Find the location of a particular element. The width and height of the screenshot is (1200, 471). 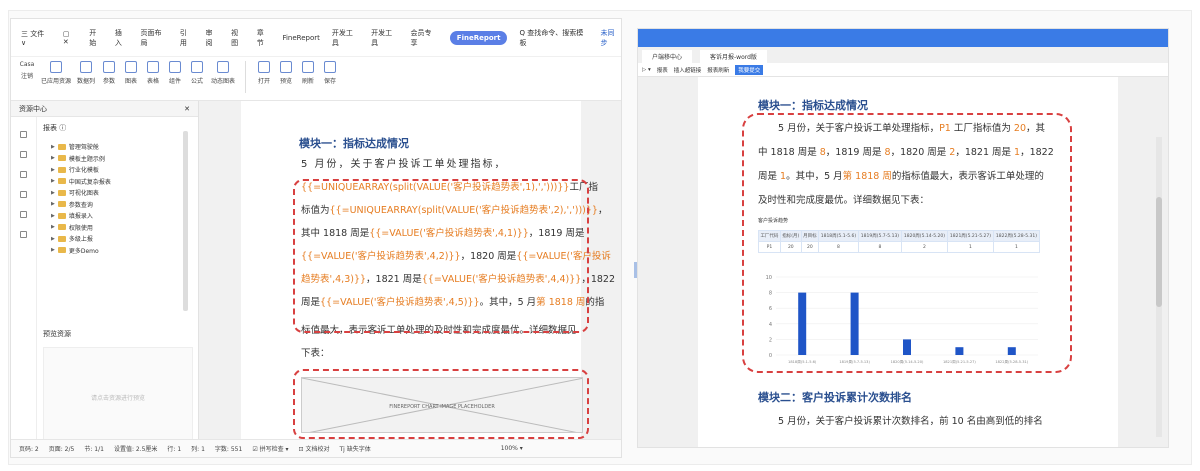

preview-box: 请点击资源进行预览 is located at coordinates (118, 397).